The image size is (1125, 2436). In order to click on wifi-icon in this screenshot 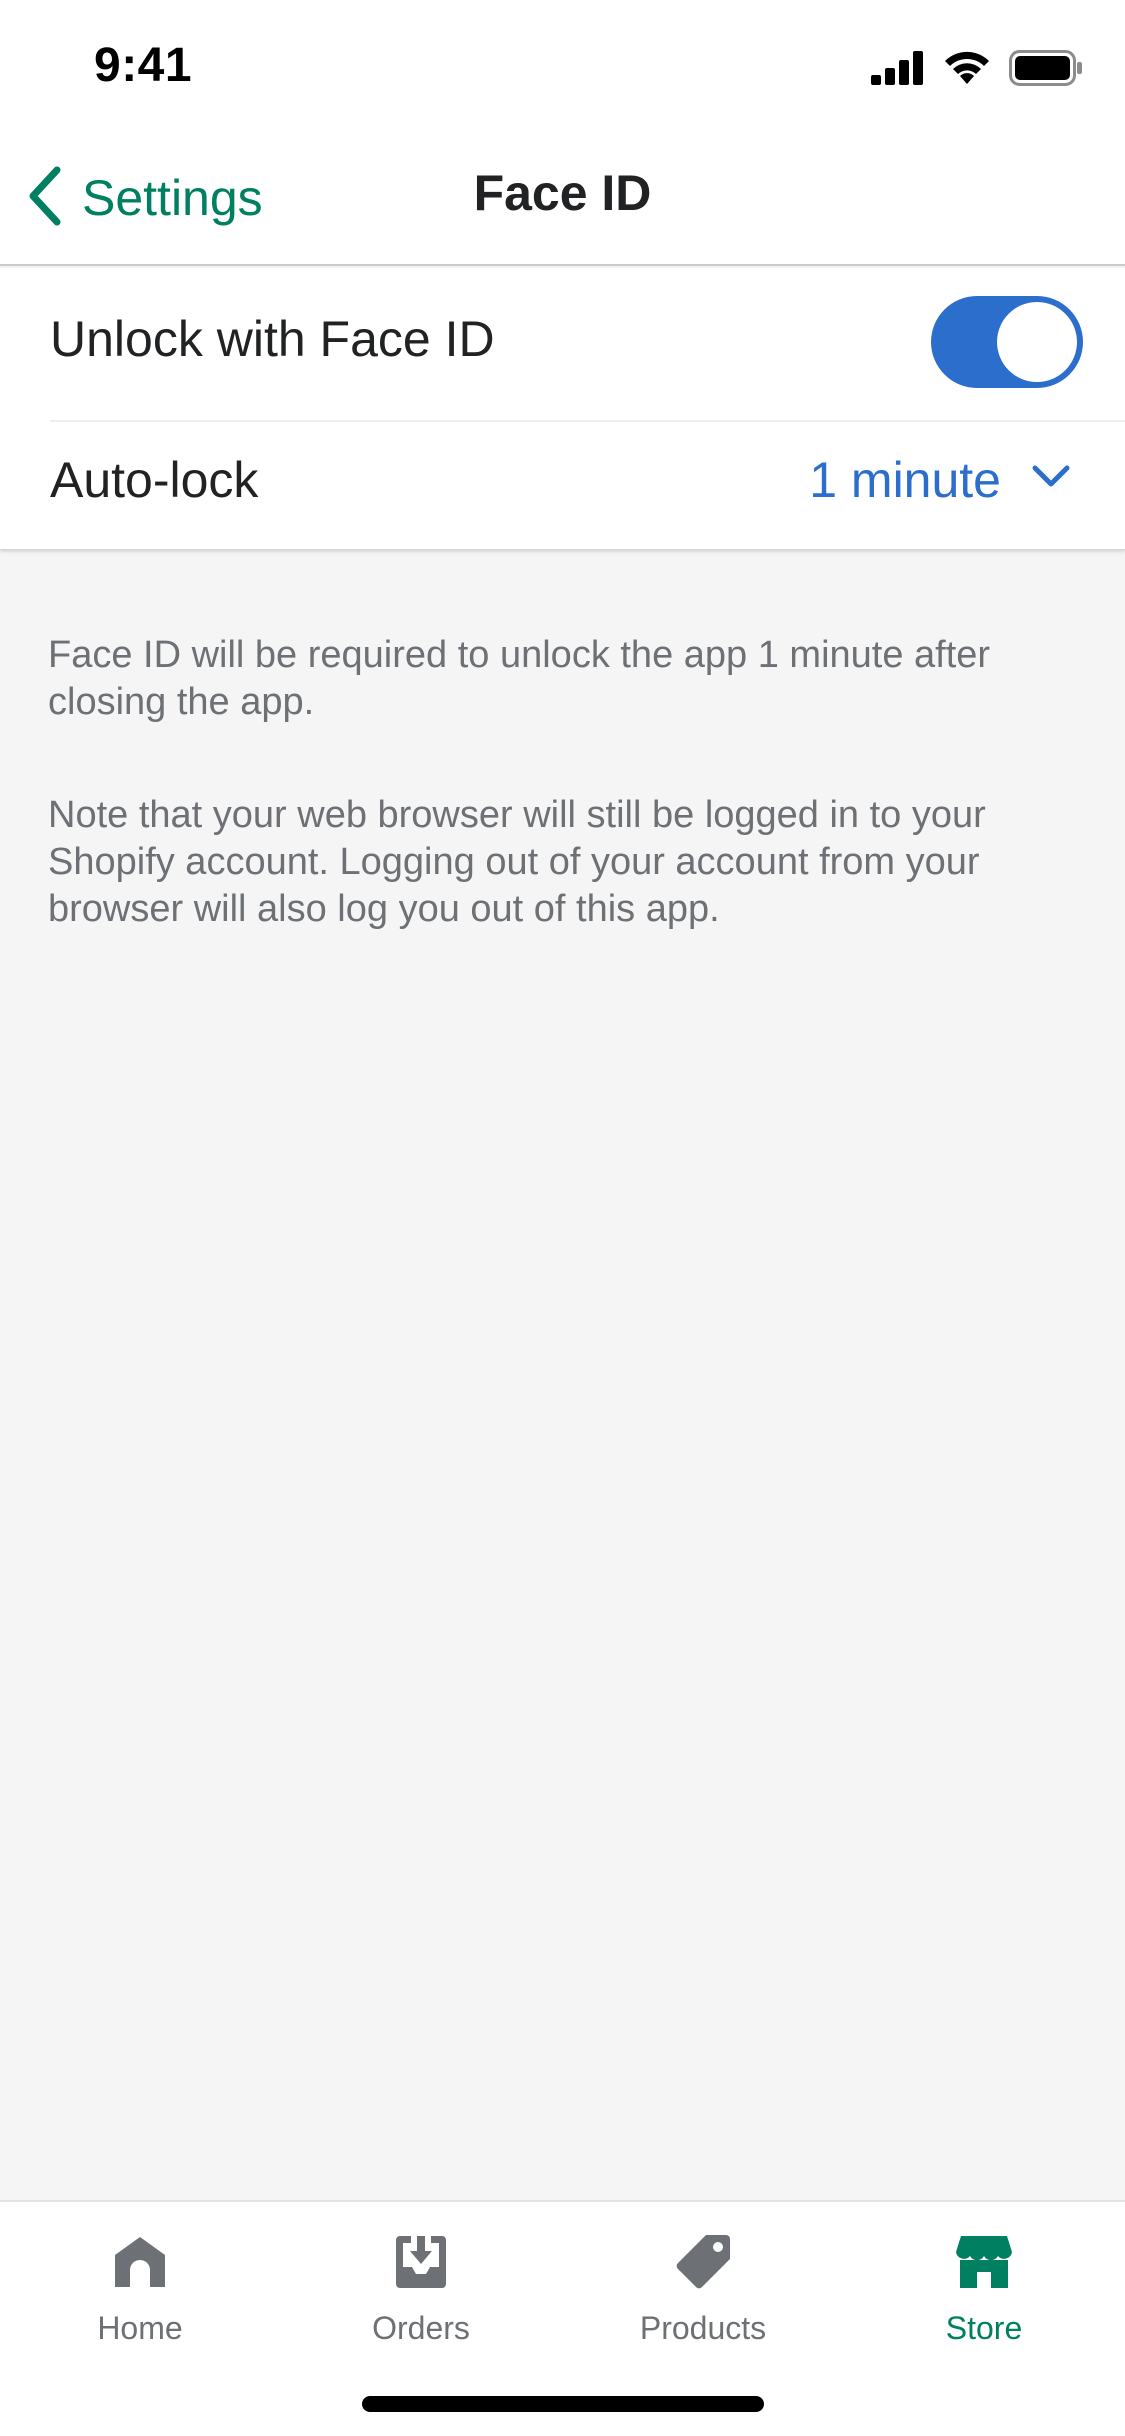, I will do `click(967, 70)`.